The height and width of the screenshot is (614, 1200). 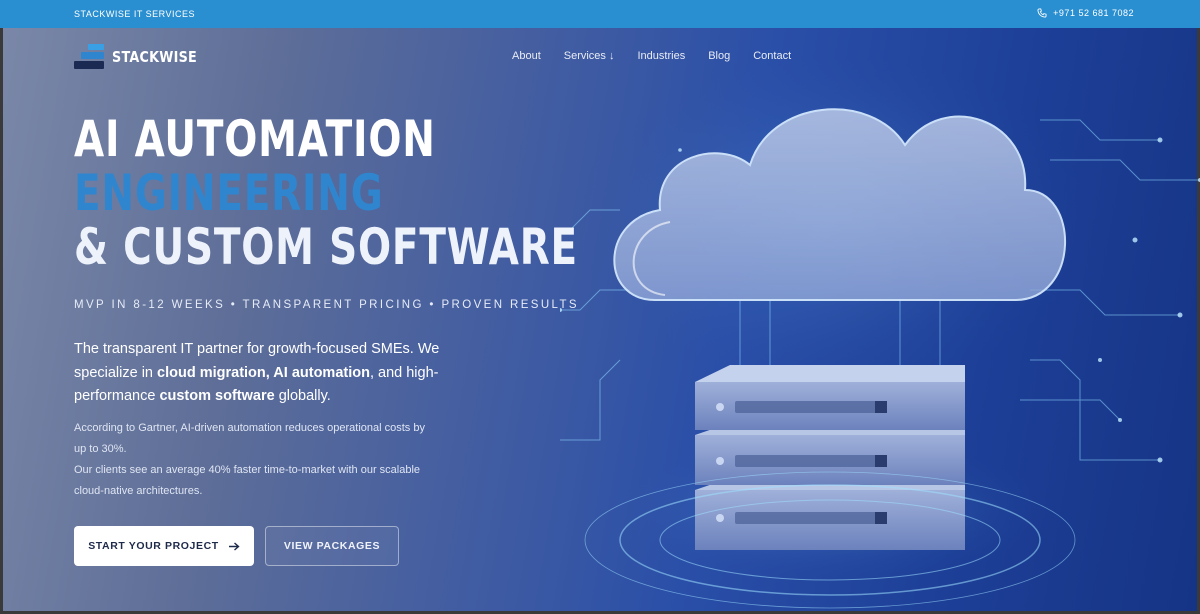 I want to click on site-logo: STACKWISE, so click(x=143, y=57).